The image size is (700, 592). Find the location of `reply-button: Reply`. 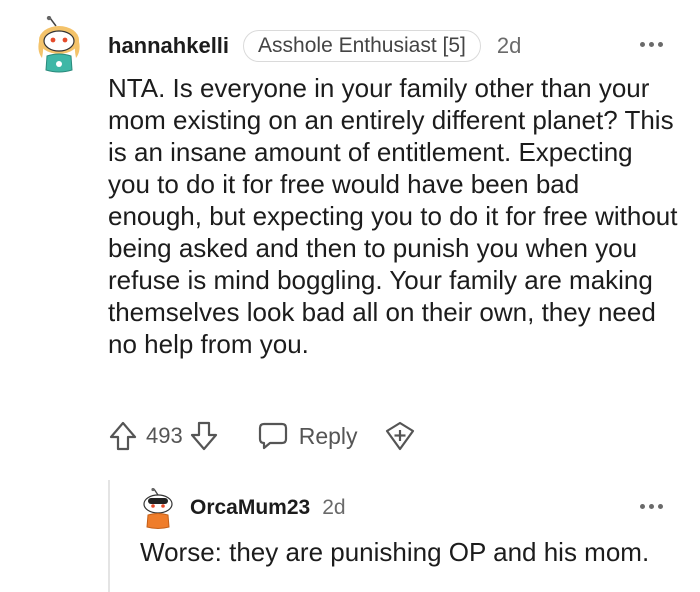

reply-button: Reply is located at coordinates (307, 436).